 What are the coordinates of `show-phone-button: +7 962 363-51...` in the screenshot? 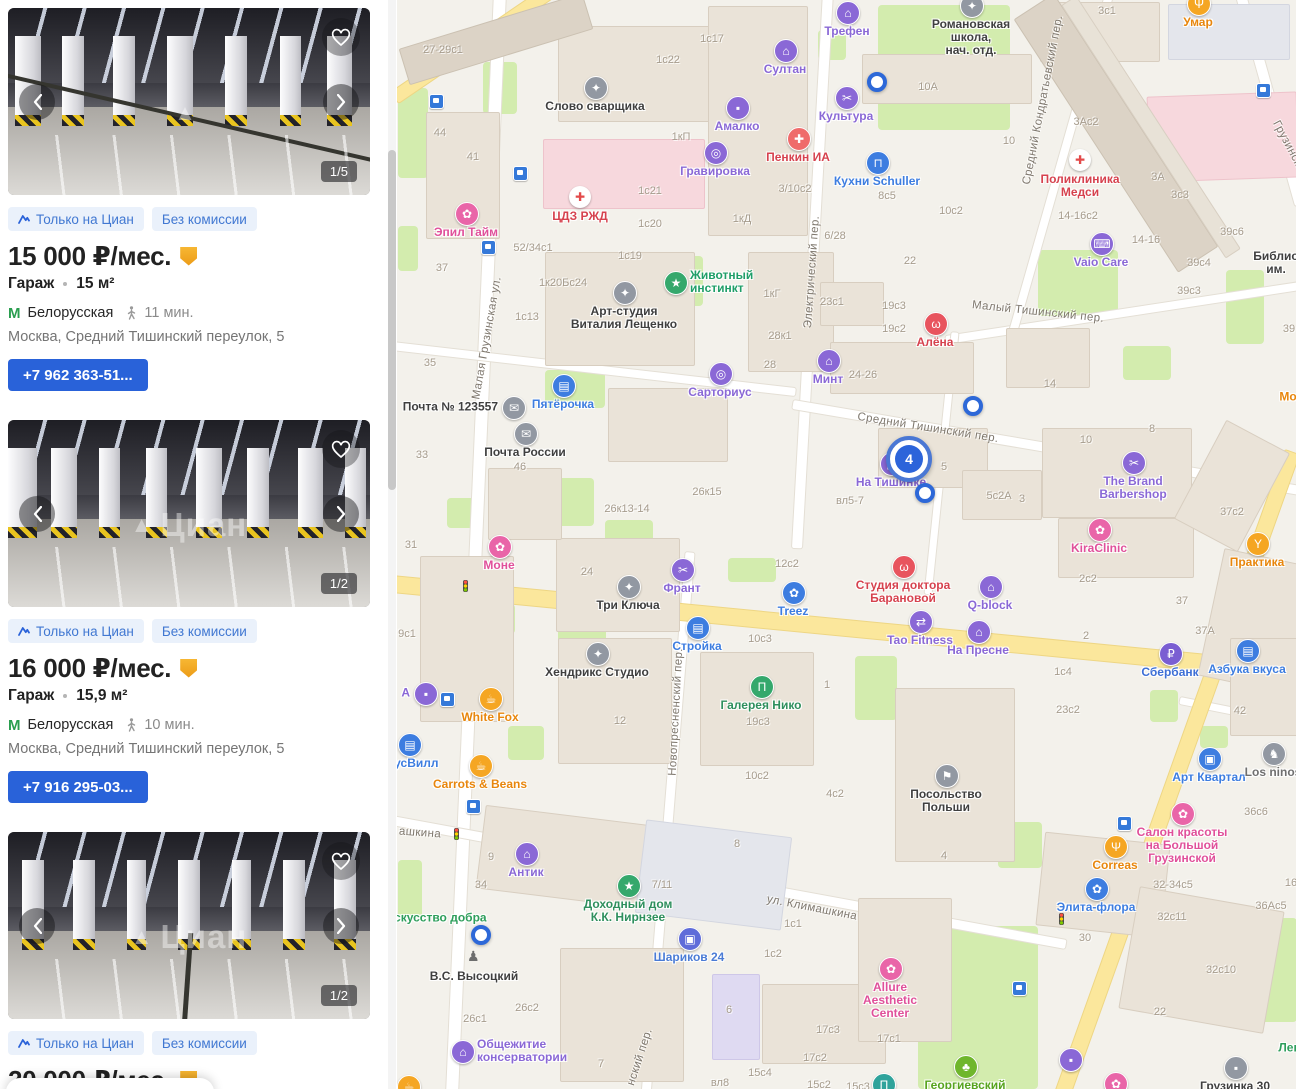 It's located at (78, 375).